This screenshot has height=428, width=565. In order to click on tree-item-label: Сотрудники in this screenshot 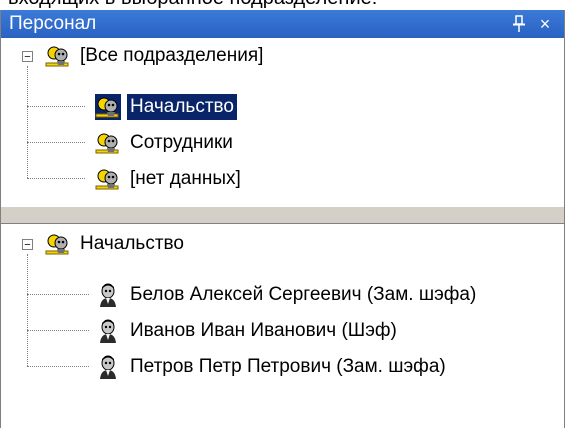, I will do `click(181, 142)`.